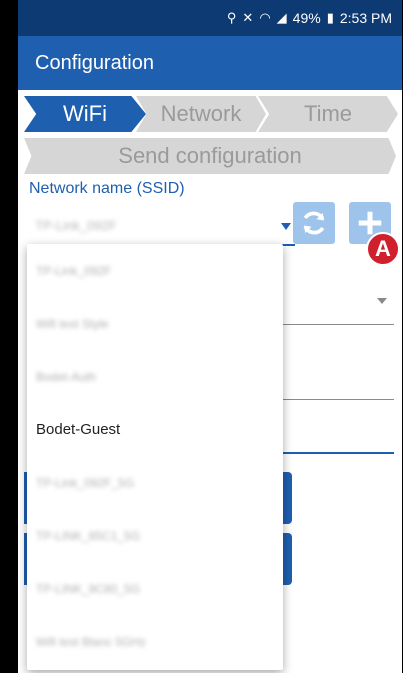  What do you see at coordinates (155, 429) in the screenshot?
I see `list-item: Bodet-Guest` at bounding box center [155, 429].